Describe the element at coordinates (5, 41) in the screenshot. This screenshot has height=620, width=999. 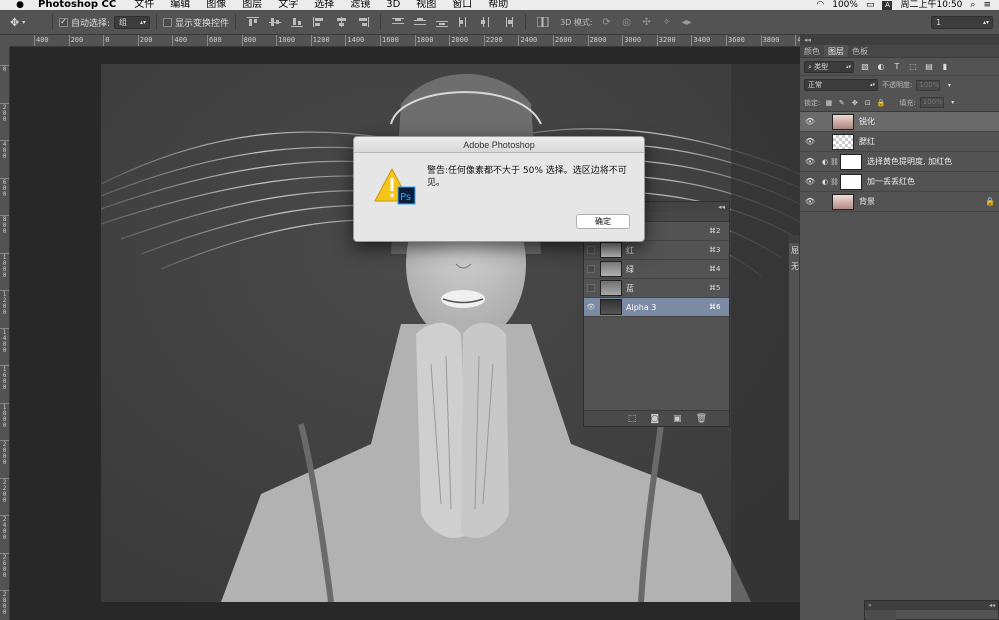
I see `ruler-origin` at that location.